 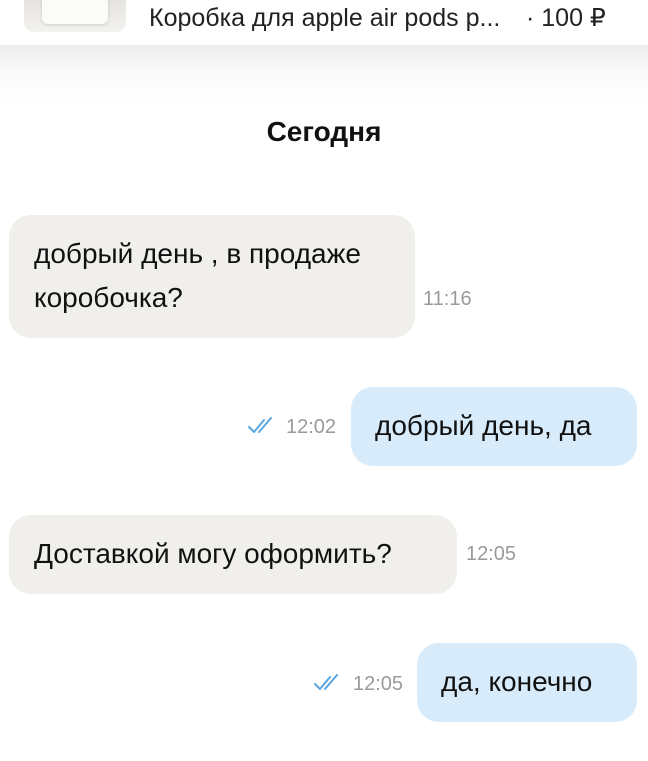 What do you see at coordinates (566, 18) in the screenshot?
I see `product-price: · 100 ₽` at bounding box center [566, 18].